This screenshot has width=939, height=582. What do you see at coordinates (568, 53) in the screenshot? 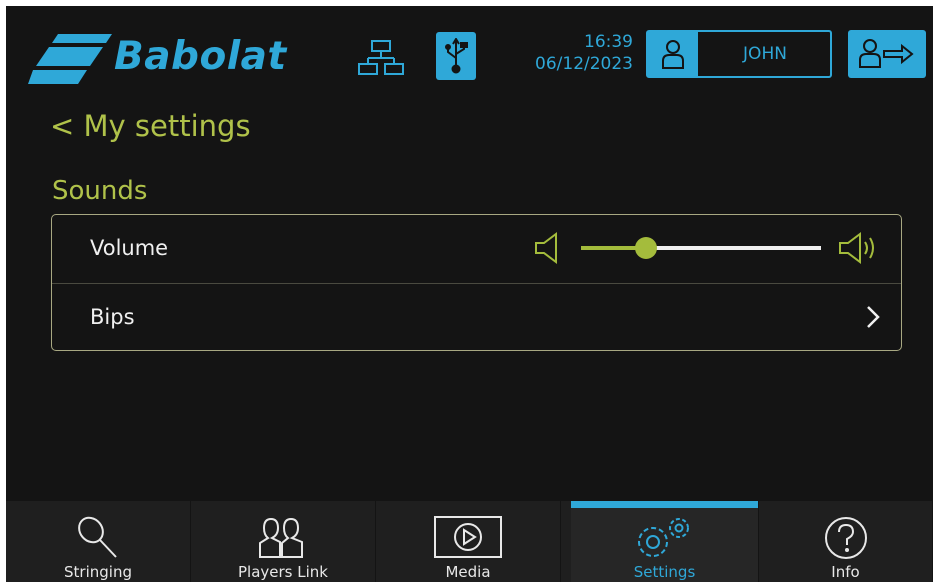
I see `clock: 16:39 06/12/2023` at bounding box center [568, 53].